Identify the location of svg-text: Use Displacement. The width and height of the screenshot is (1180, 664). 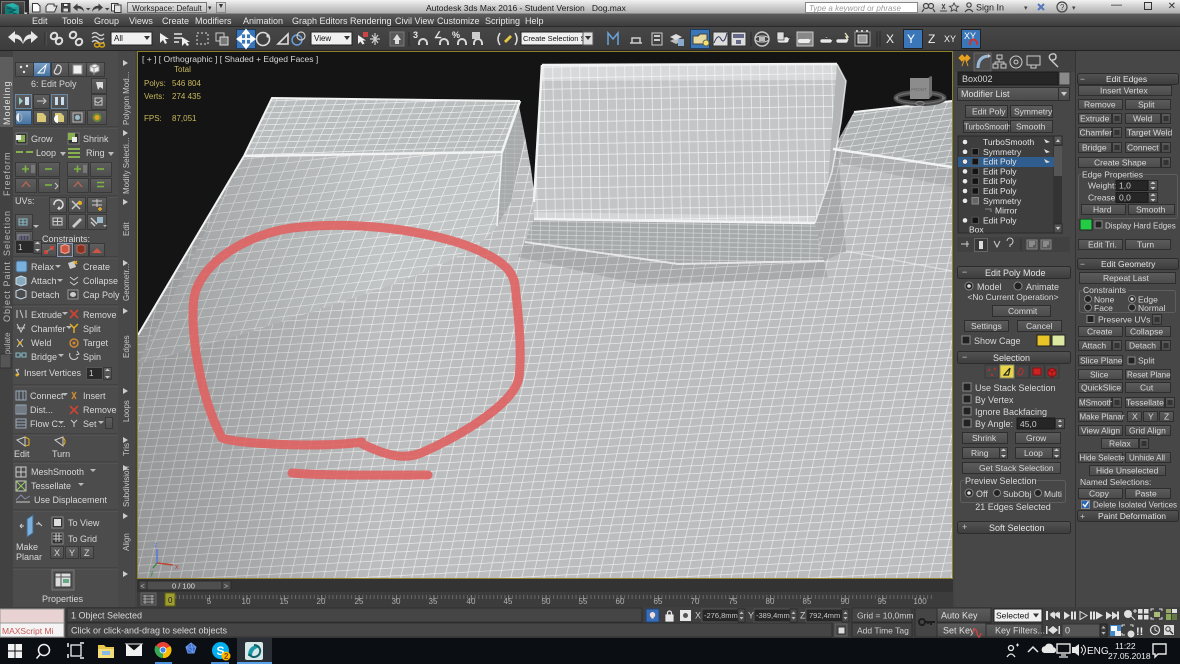
(71, 500).